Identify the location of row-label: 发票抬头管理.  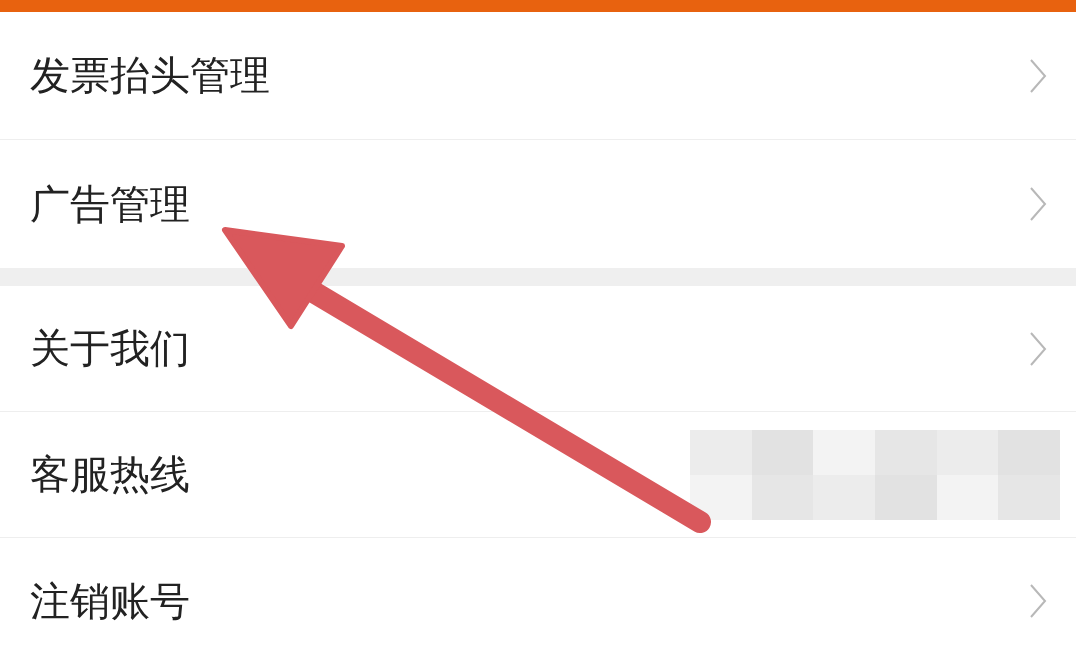
(150, 75).